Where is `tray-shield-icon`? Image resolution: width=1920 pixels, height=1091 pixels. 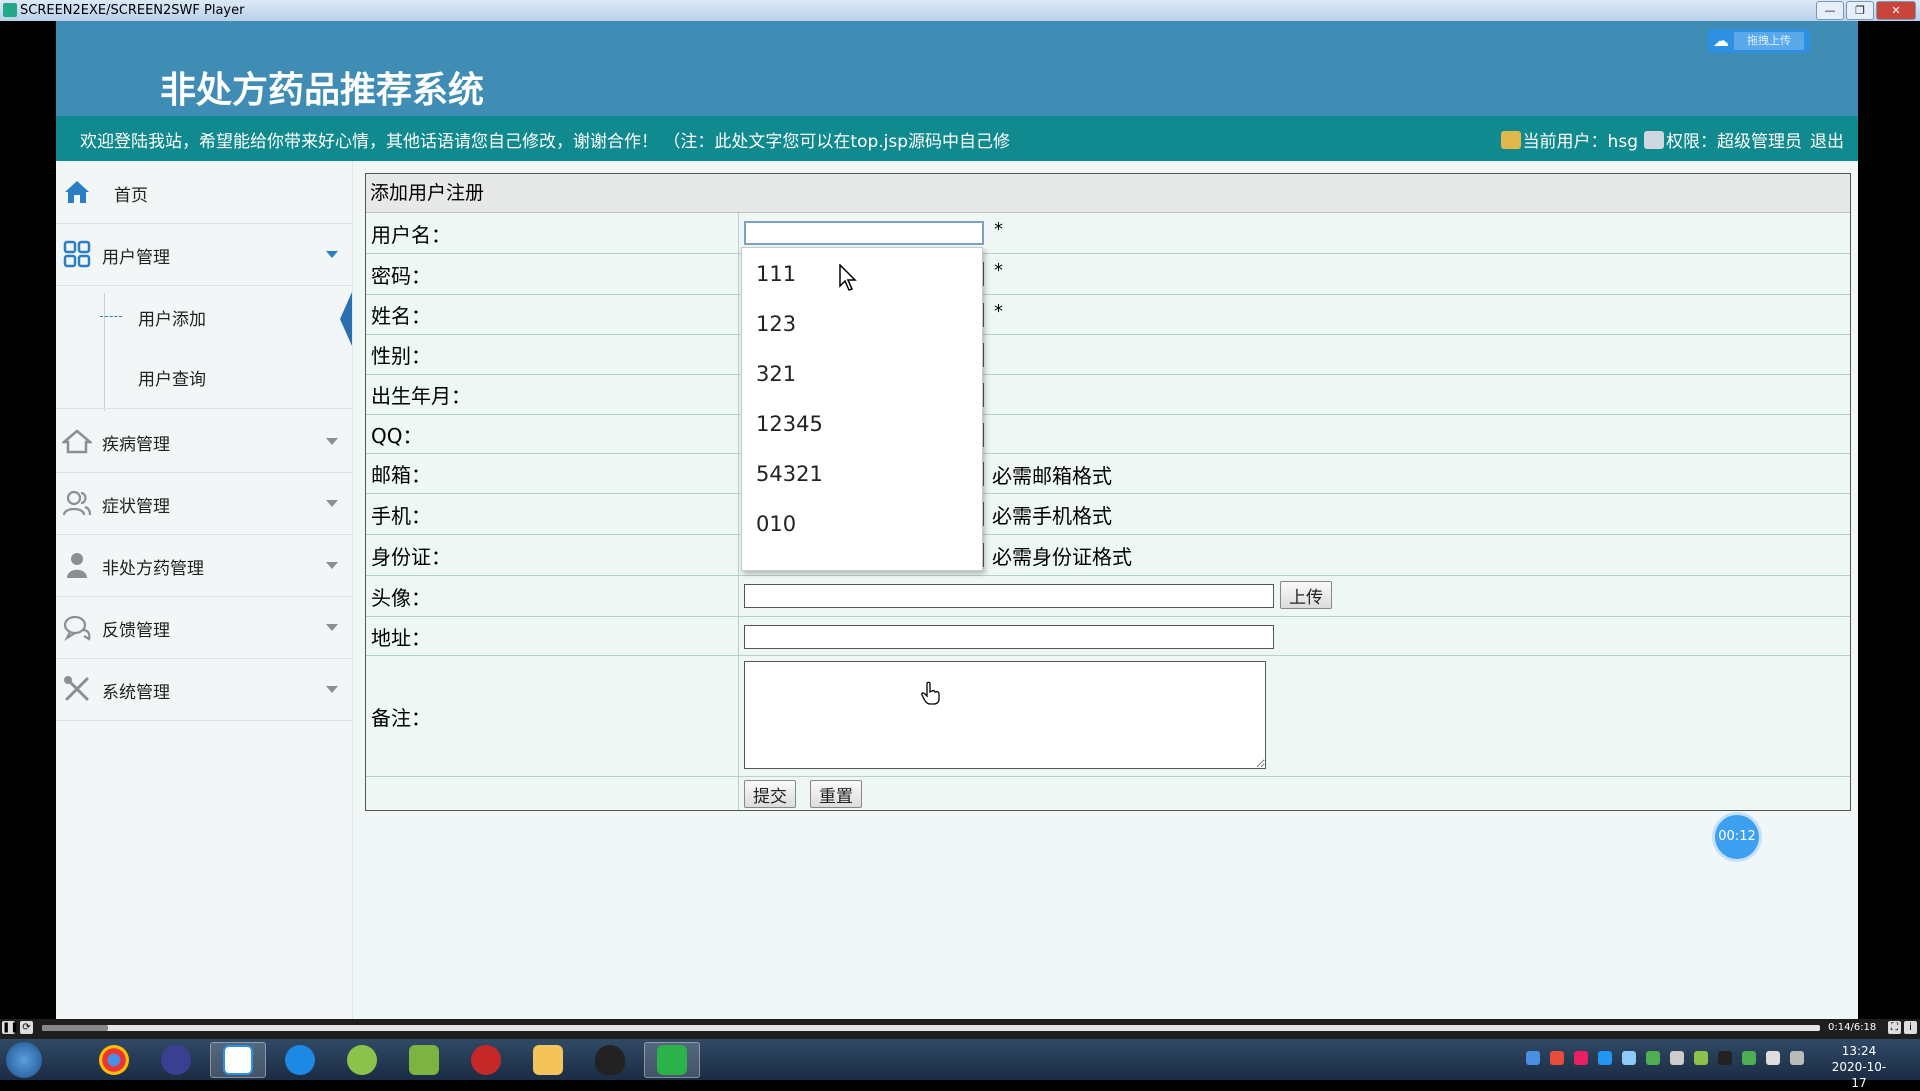 tray-shield-icon is located at coordinates (1605, 1058).